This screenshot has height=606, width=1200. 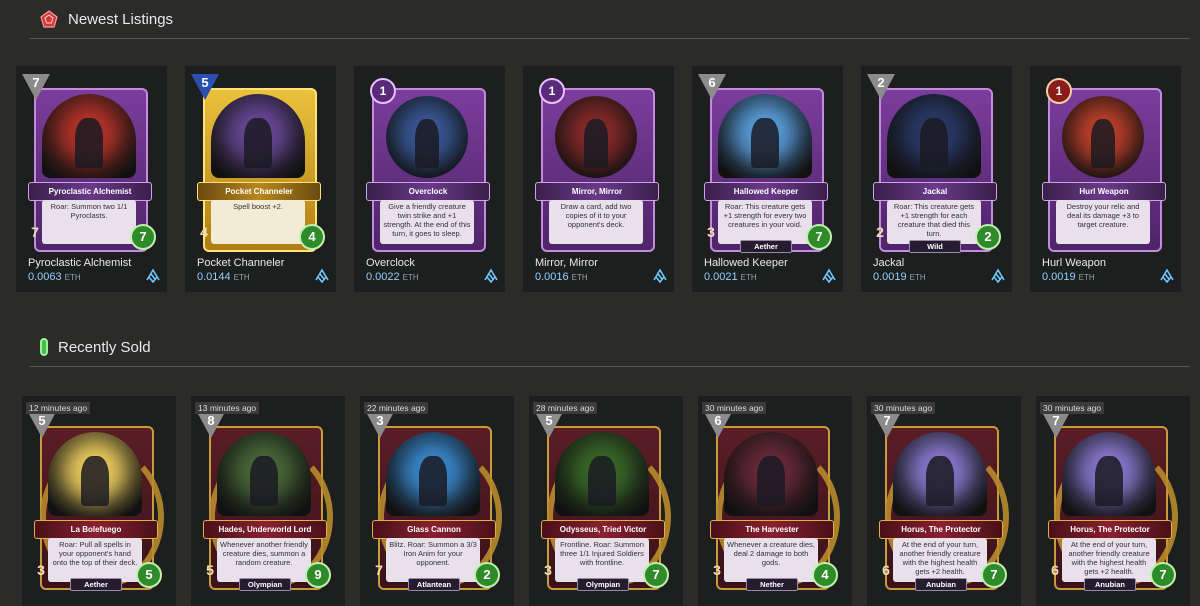 What do you see at coordinates (45, 277) in the screenshot?
I see `price-value: 0.0063` at bounding box center [45, 277].